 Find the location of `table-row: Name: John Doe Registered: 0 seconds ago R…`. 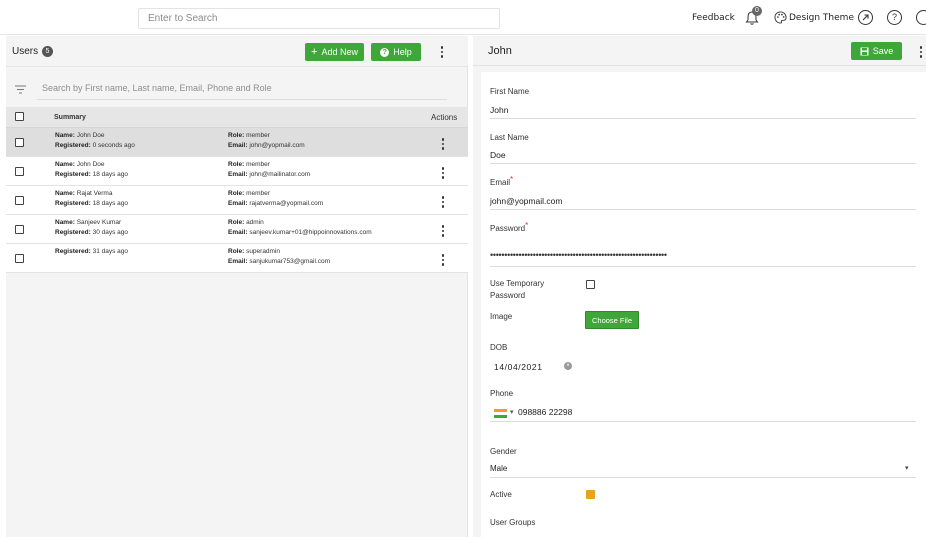

table-row: Name: John Doe Registered: 0 seconds ago R… is located at coordinates (237, 142).